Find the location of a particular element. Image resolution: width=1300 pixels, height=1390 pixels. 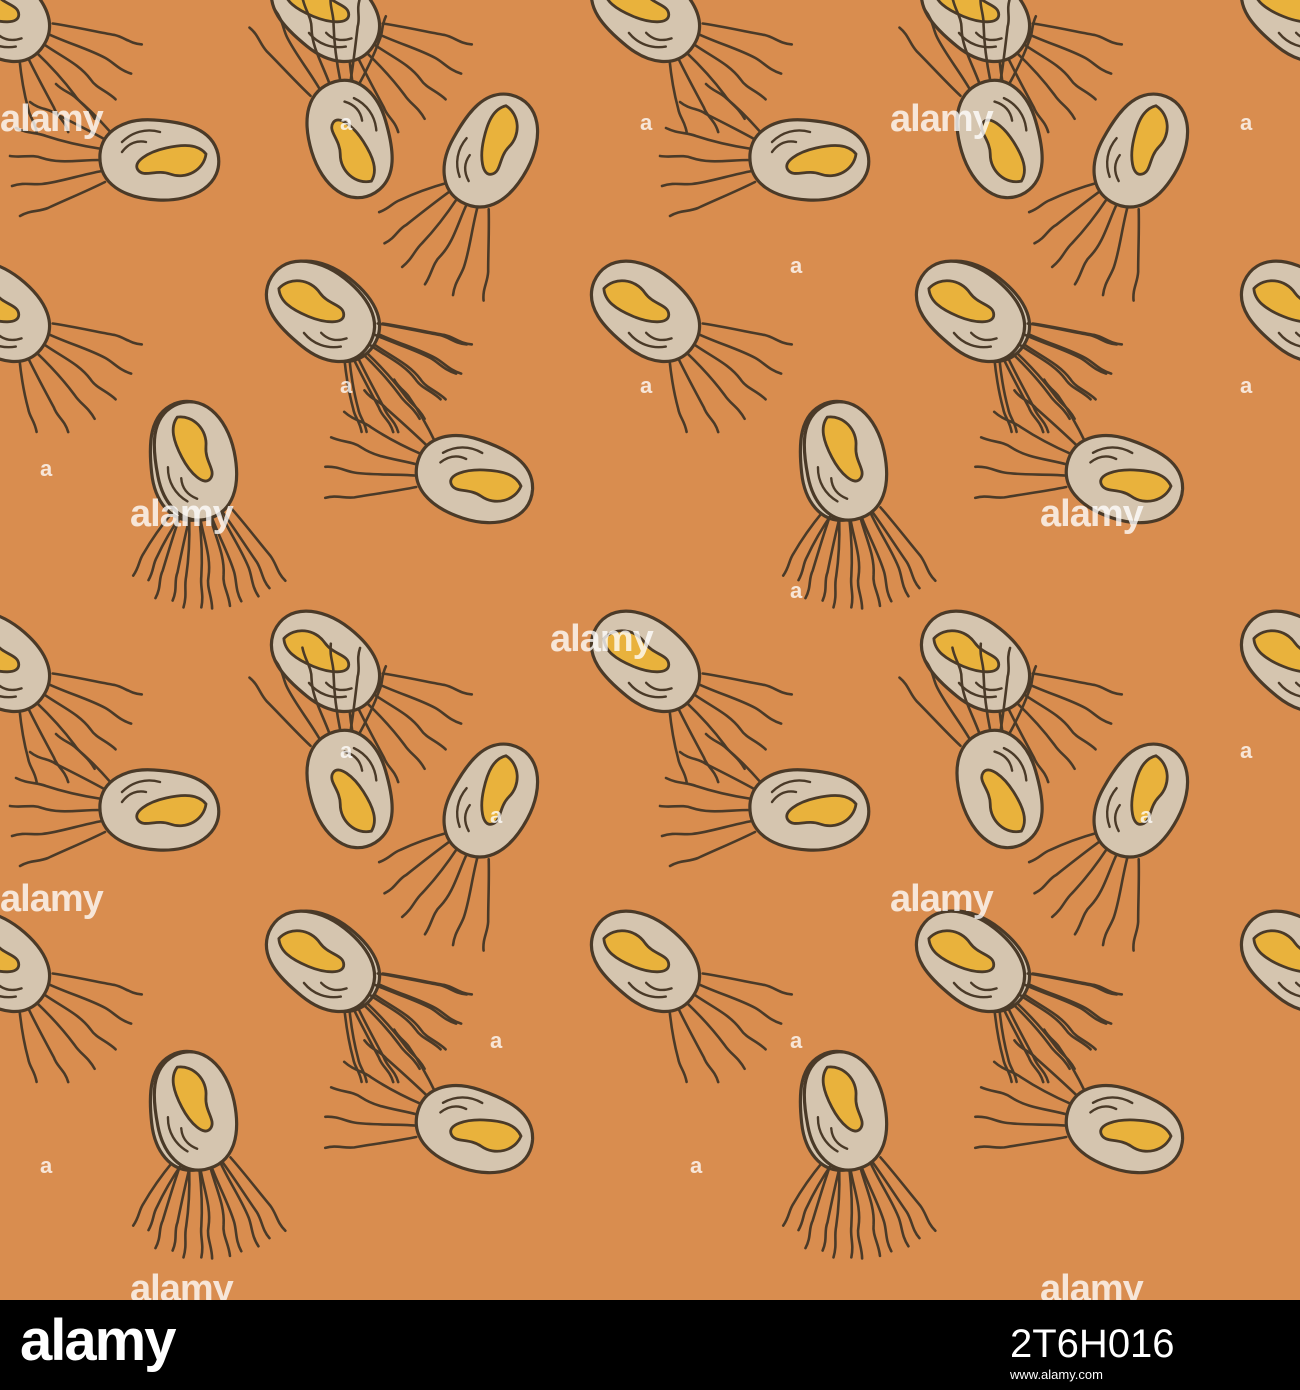

footer-bar: alamy 2T6H016 www.alamy.com is located at coordinates (650, 1345).